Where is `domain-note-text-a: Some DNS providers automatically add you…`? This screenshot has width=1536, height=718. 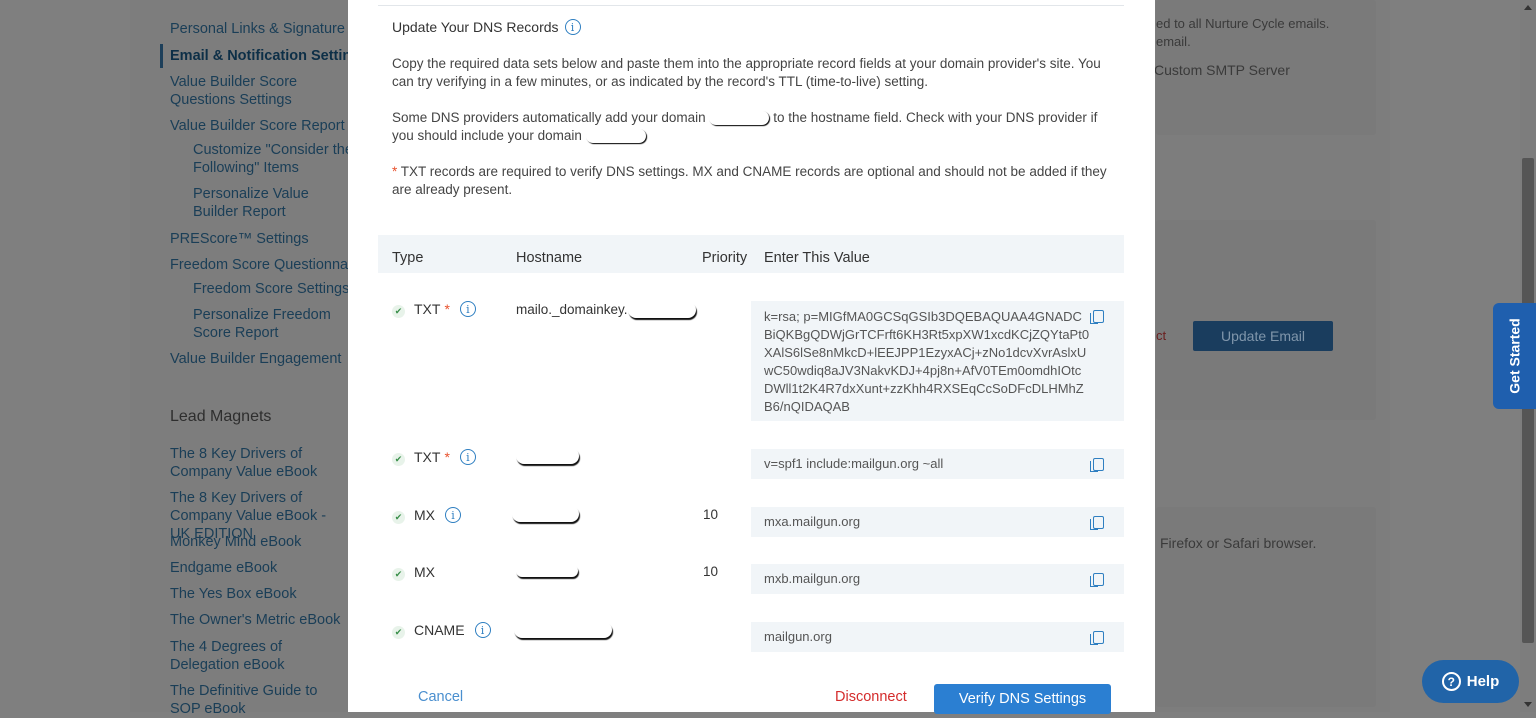 domain-note-text-a: Some DNS providers automatically add you… is located at coordinates (549, 117).